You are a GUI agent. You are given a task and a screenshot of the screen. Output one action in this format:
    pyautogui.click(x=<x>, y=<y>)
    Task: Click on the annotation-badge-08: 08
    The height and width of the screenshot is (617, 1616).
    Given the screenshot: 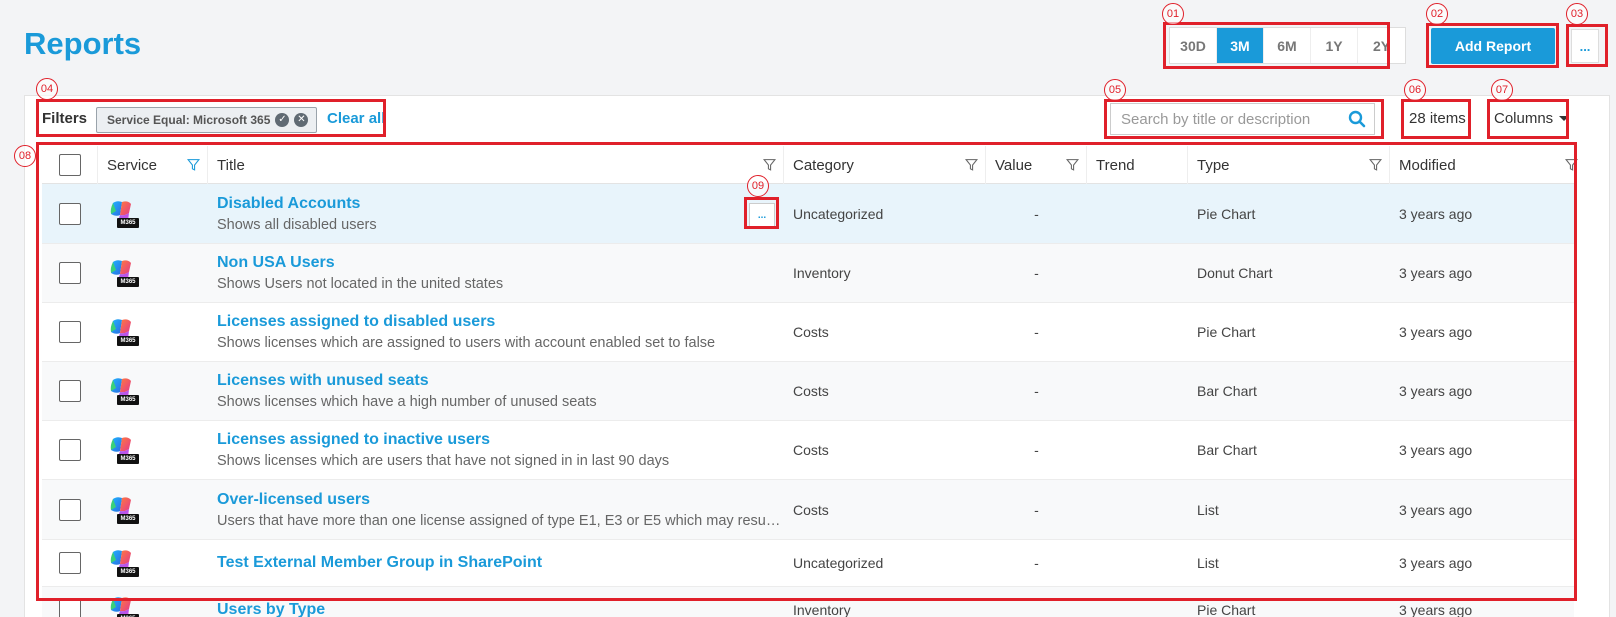 What is the action you would take?
    pyautogui.click(x=25, y=156)
    